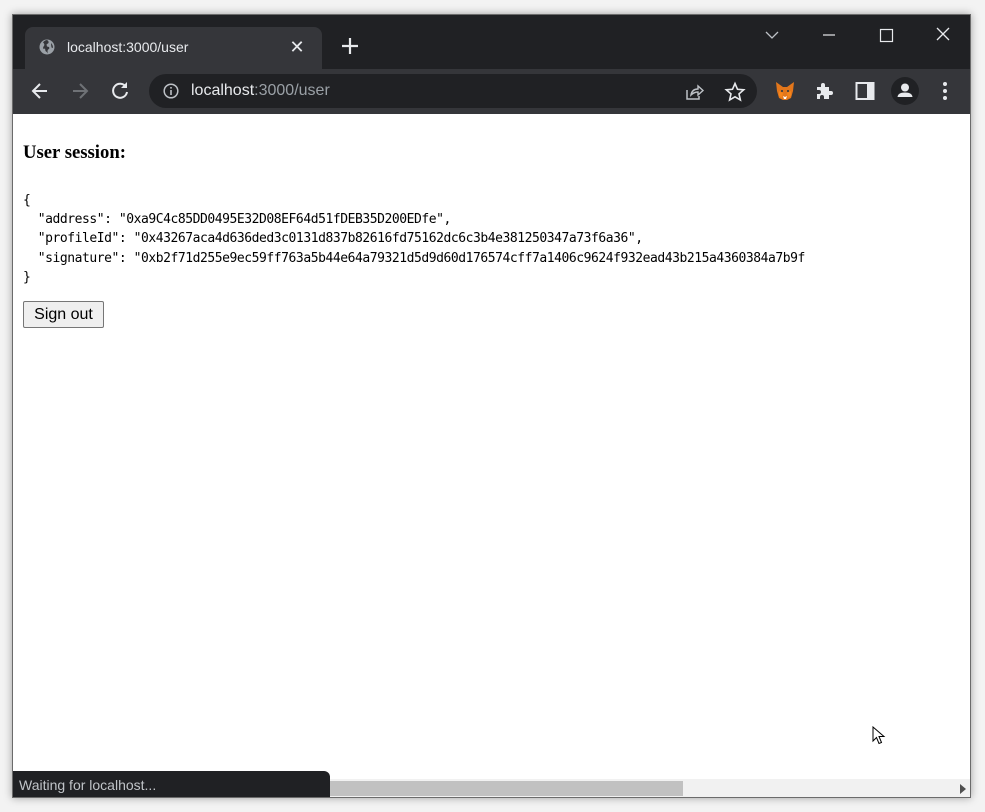 This screenshot has height=812, width=985. What do you see at coordinates (80, 91) in the screenshot?
I see `forward-icon` at bounding box center [80, 91].